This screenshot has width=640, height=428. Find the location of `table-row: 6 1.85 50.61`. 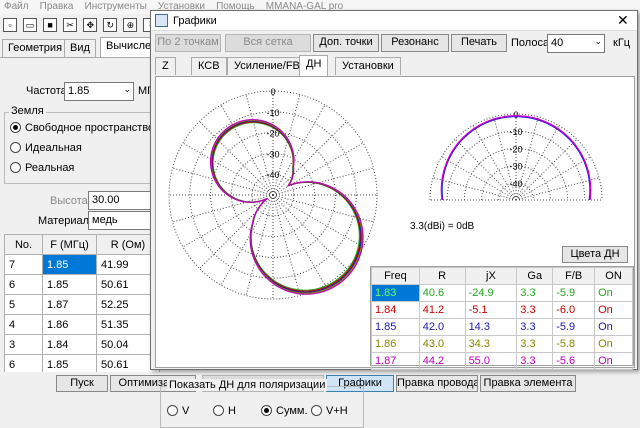

table-row: 6 1.85 50.61 is located at coordinates (82, 284).